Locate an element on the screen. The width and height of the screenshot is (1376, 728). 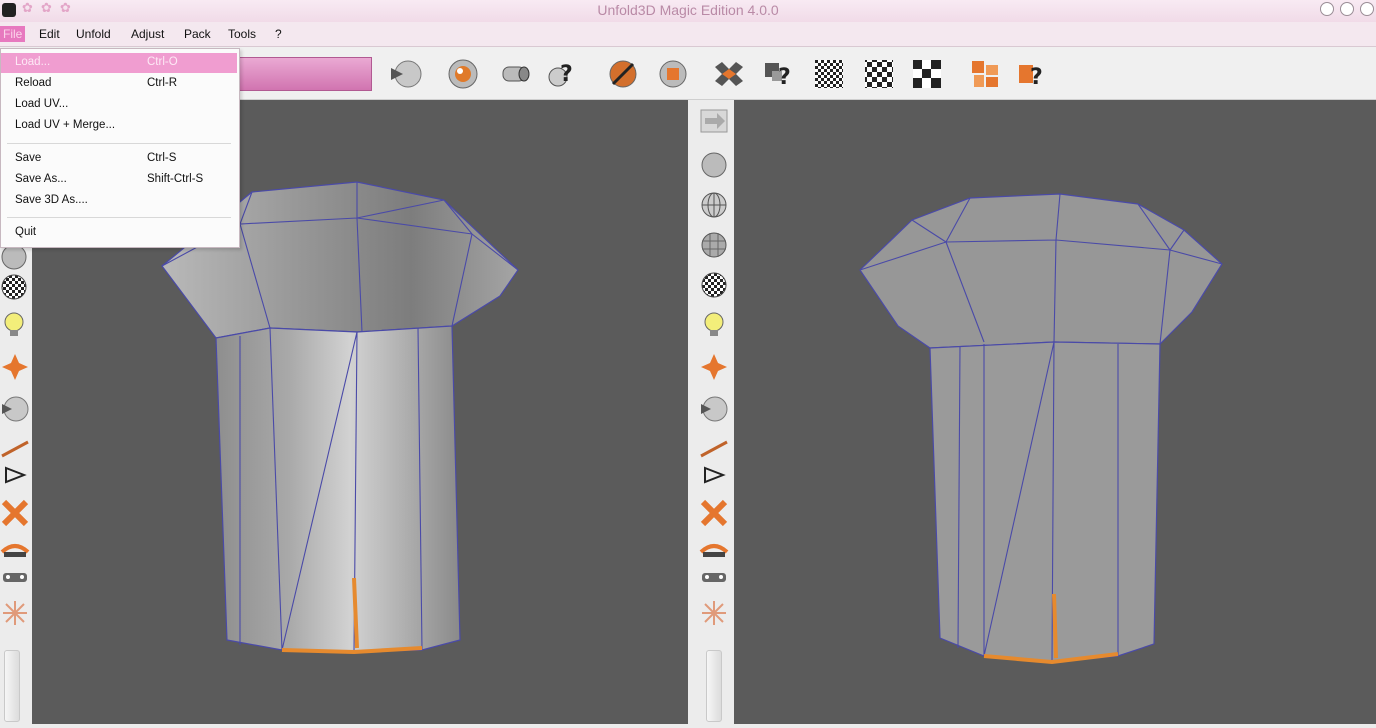
minimize-icon is located at coordinates (1327, 9).